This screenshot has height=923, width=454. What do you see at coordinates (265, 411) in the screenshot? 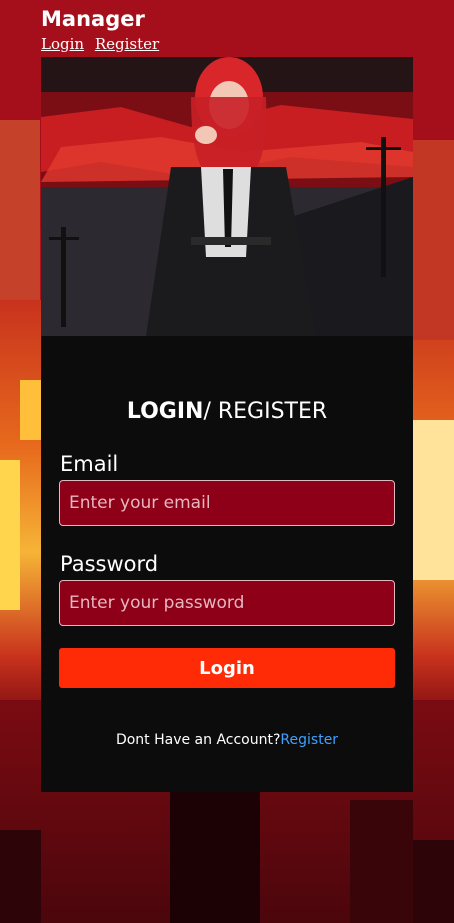
I see `title-register: / REGISTER` at bounding box center [265, 411].